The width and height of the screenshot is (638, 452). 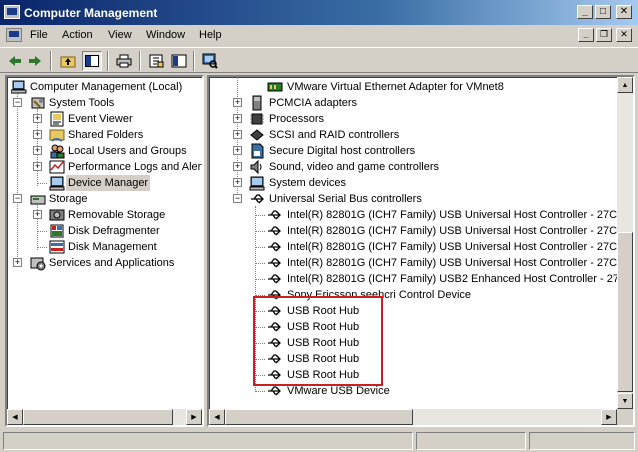 I want to click on tree-item-local-users: + Local Users and Groups, so click(x=105, y=151).